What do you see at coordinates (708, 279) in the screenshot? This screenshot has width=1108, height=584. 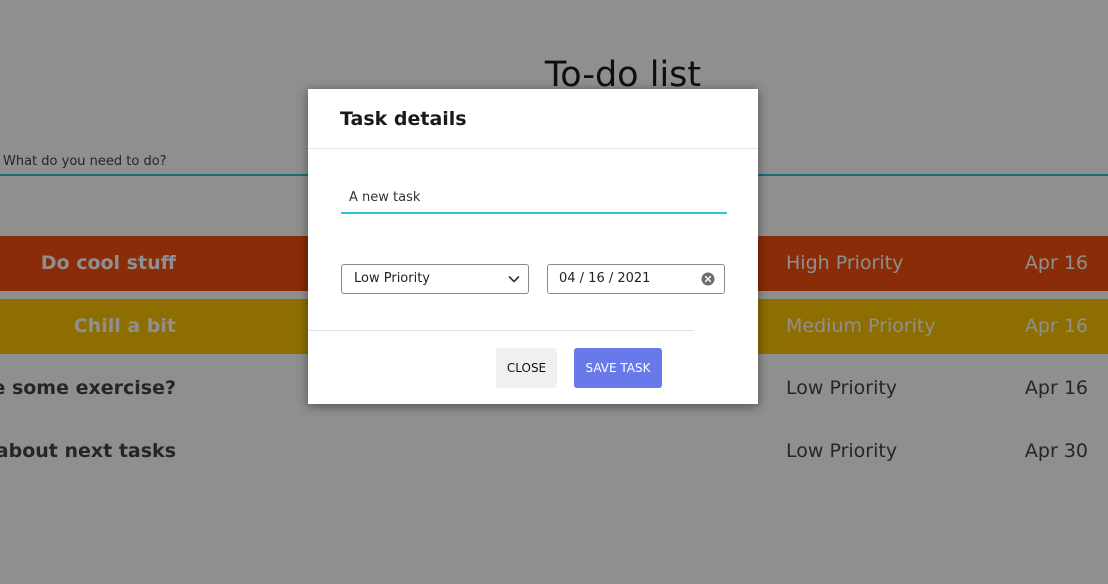 I see `clear-icon` at bounding box center [708, 279].